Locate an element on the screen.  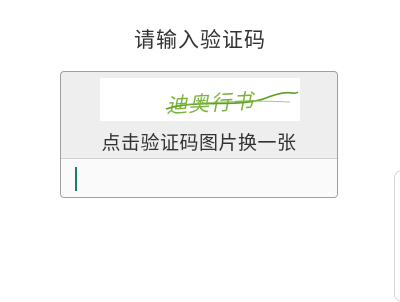
adjacent-panel-edge is located at coordinates (397, 236).